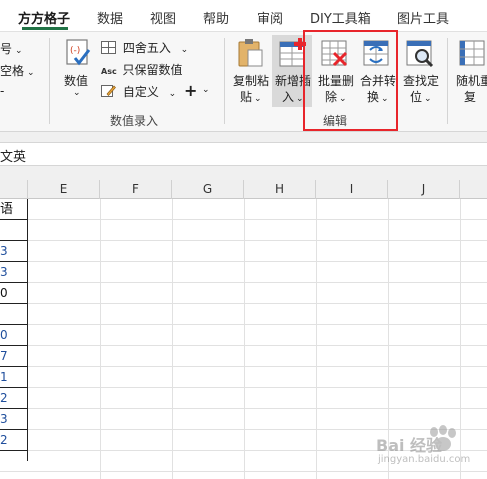 The width and height of the screenshot is (487, 479). I want to click on ribbon-tab-bar: 方方格子 数据 视图 帮助 审阅 DIY工具箱 图片工具, so click(243, 16).